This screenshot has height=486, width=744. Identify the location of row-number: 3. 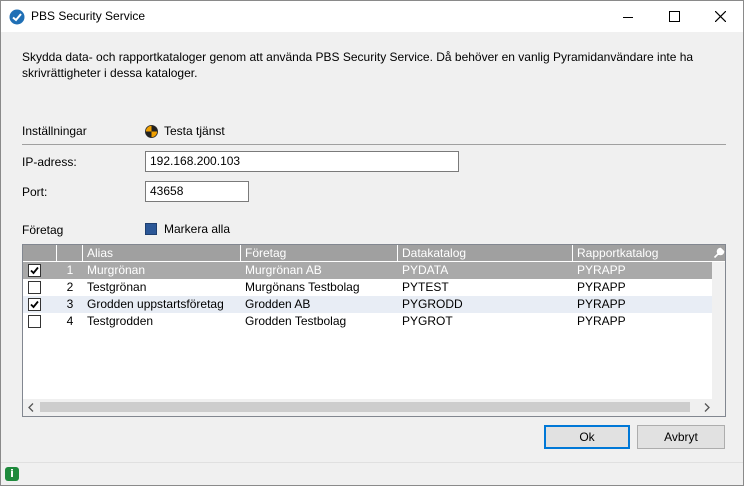
(70, 304).